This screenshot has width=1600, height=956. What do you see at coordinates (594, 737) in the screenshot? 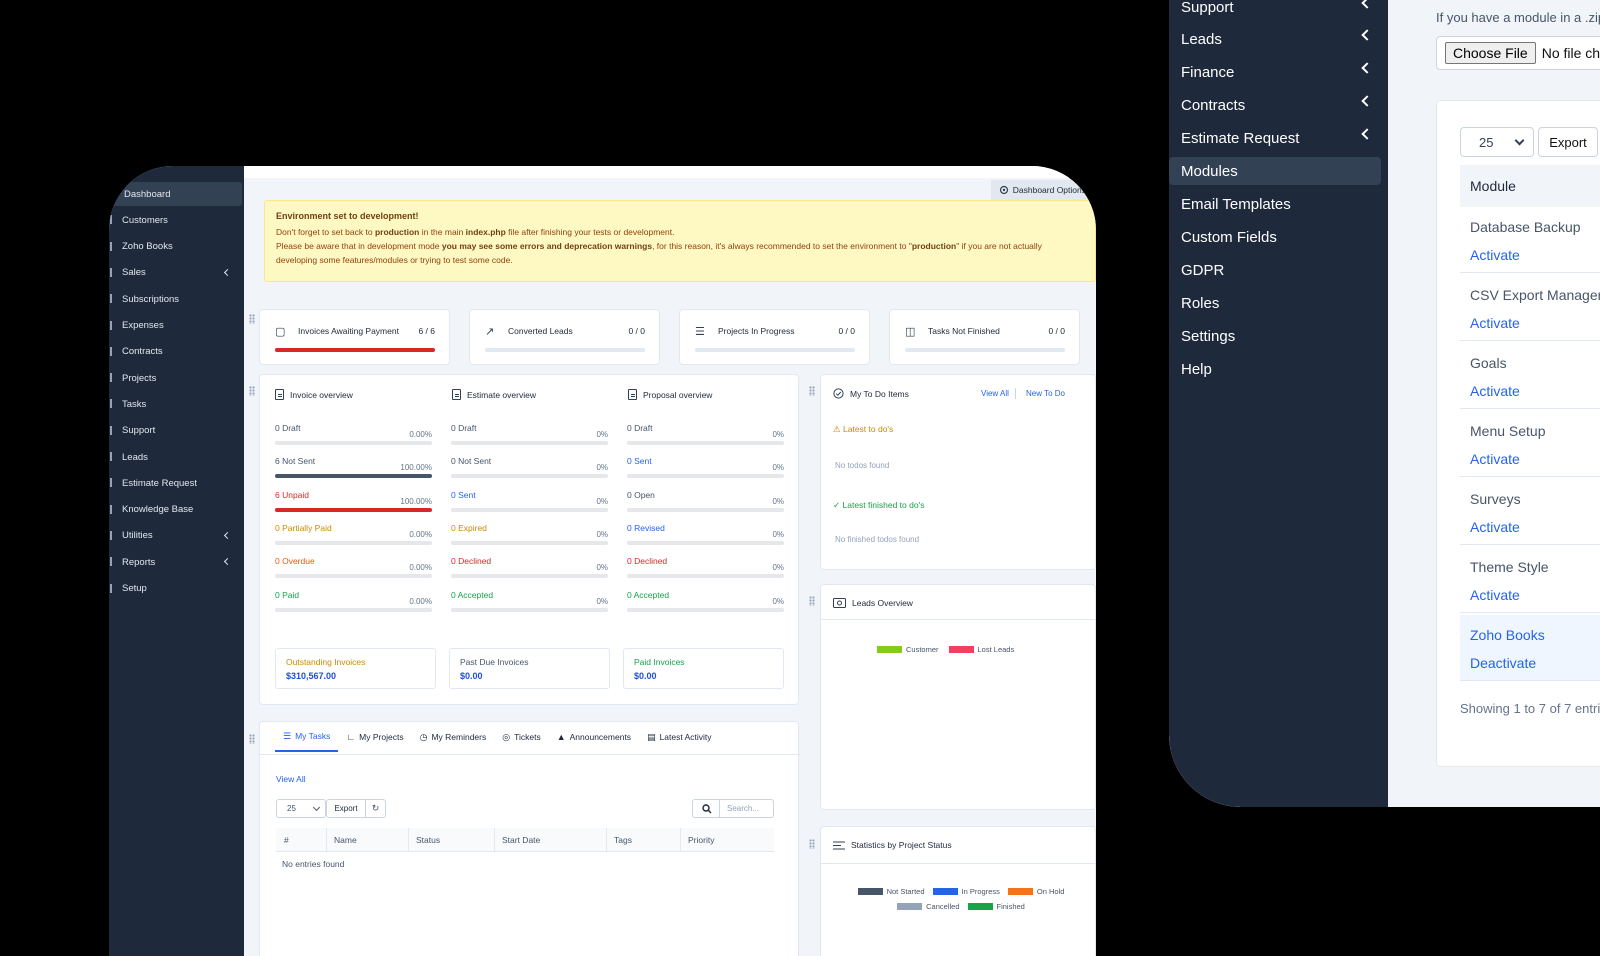
I see `tab-announcements: ▲ Announcements` at bounding box center [594, 737].